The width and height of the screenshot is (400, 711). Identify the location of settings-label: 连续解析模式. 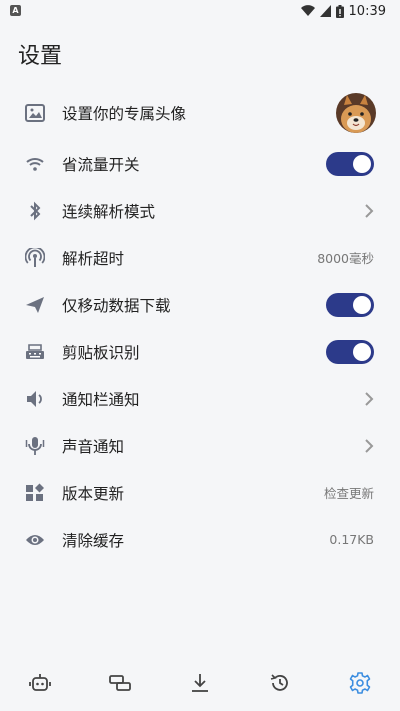
(109, 211).